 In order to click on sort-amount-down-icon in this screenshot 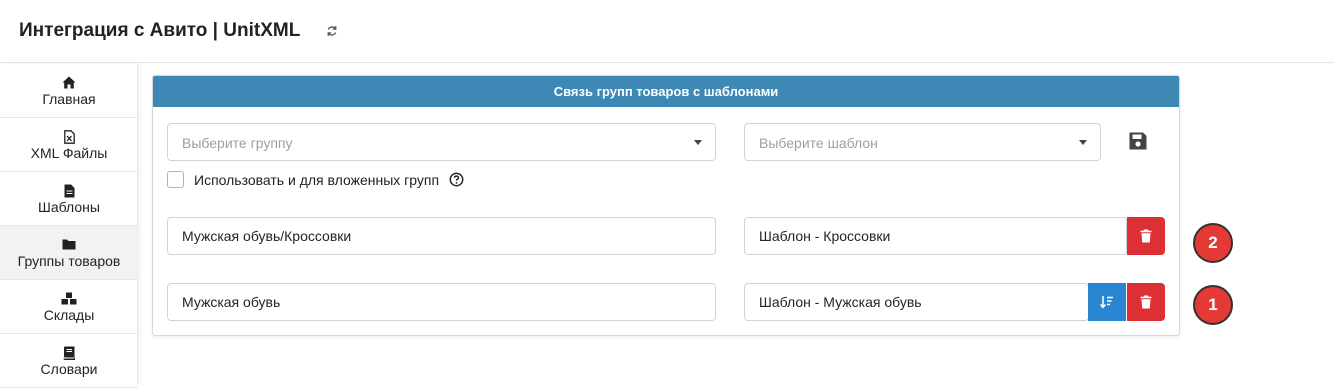, I will do `click(1106, 302)`.